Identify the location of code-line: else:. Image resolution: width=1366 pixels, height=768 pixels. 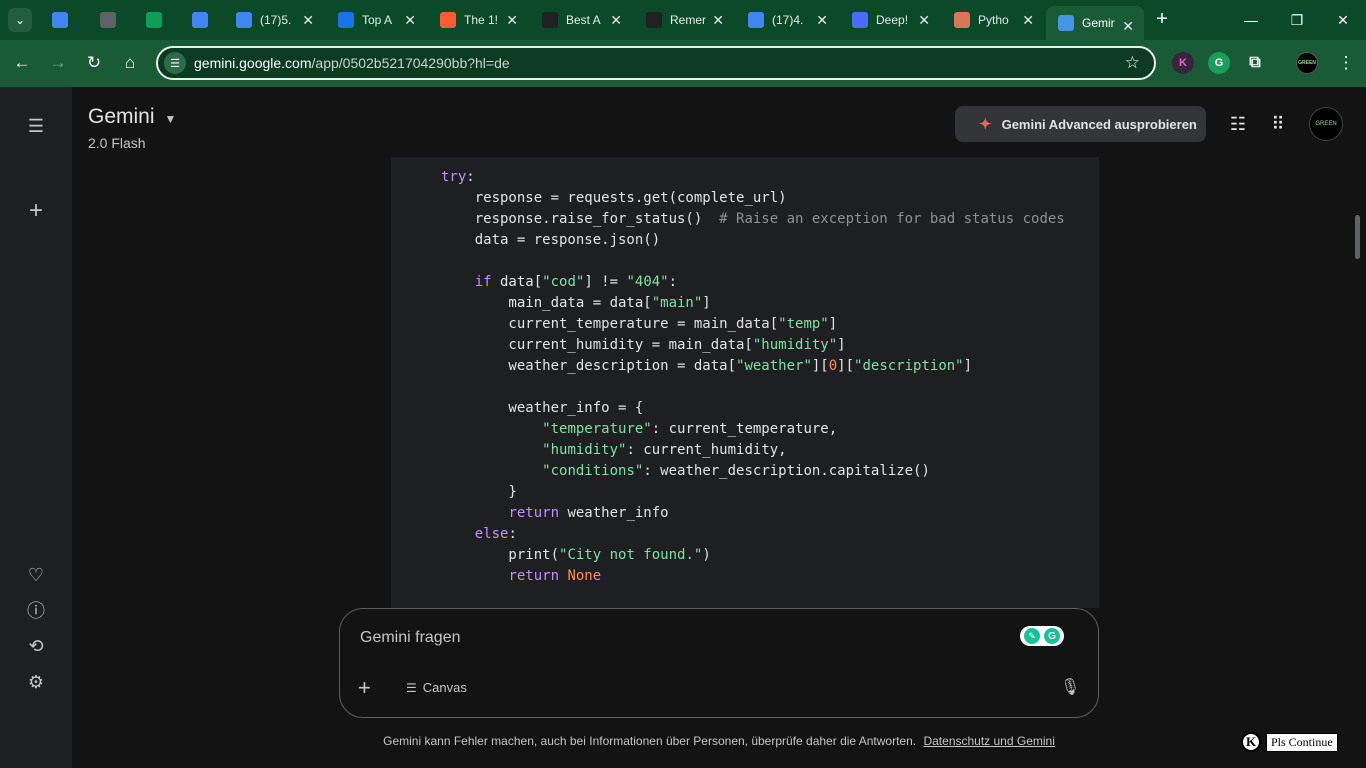
(753, 534).